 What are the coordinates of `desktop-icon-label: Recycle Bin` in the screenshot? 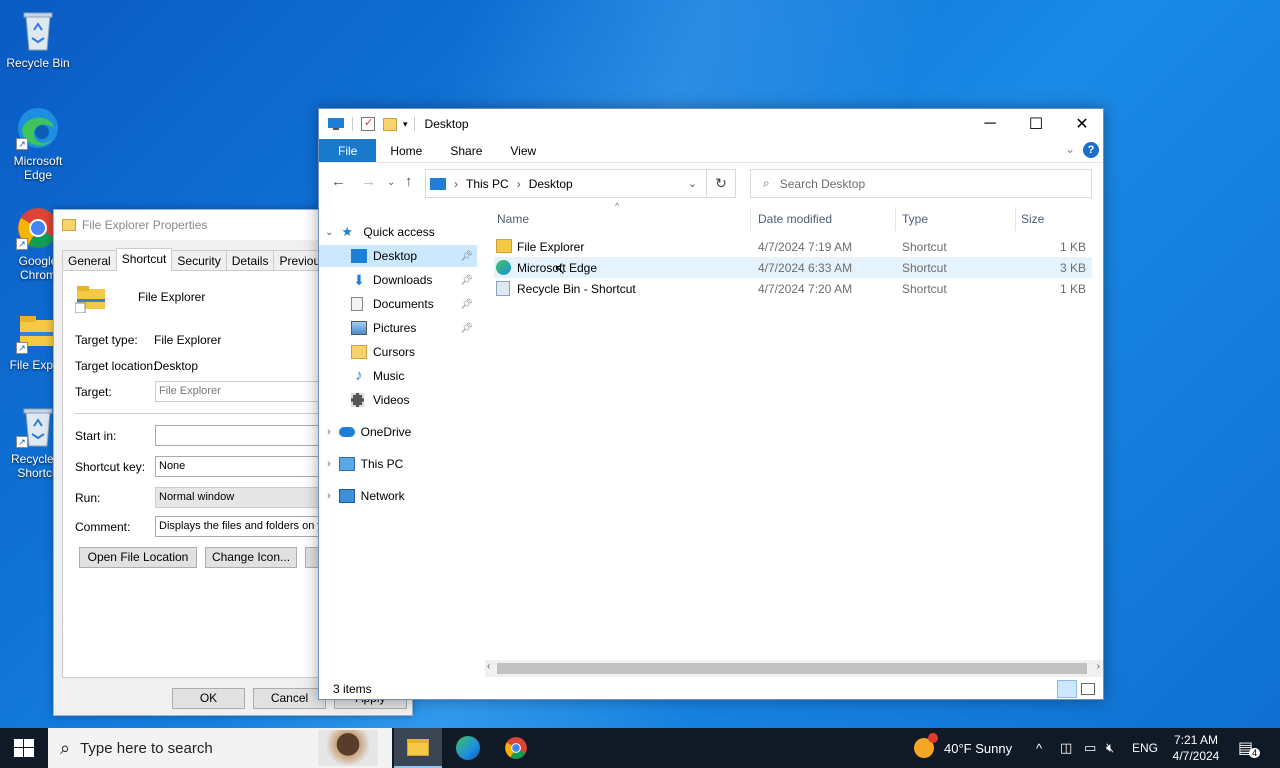 It's located at (38, 63).